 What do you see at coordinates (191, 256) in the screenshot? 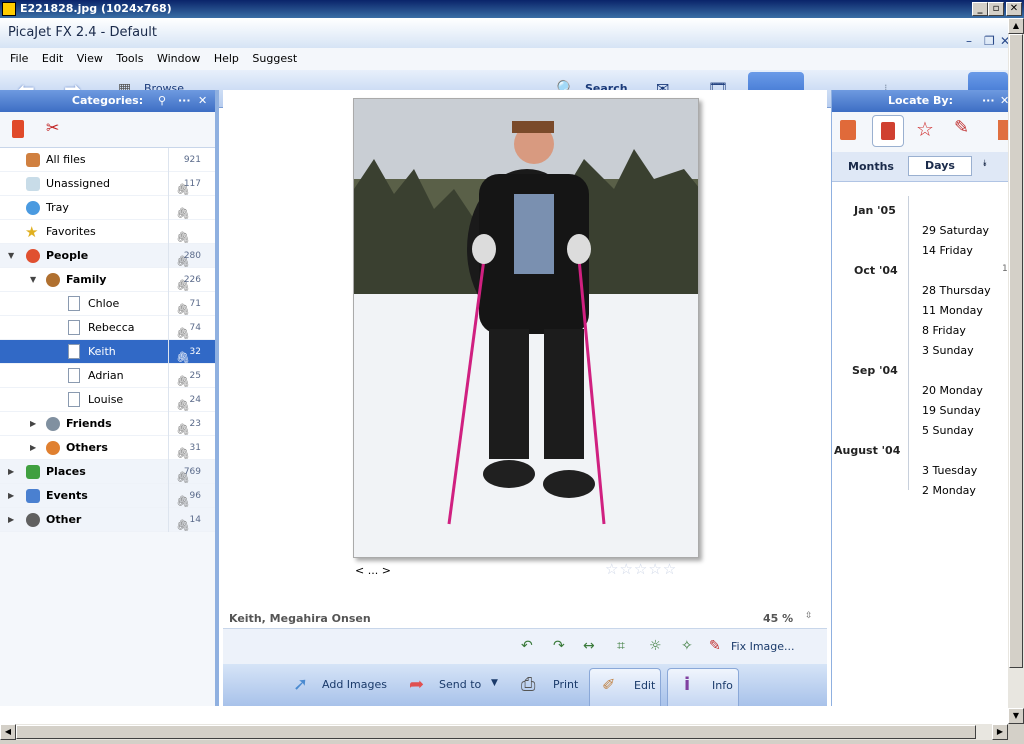
I see `category-count: 280` at bounding box center [191, 256].